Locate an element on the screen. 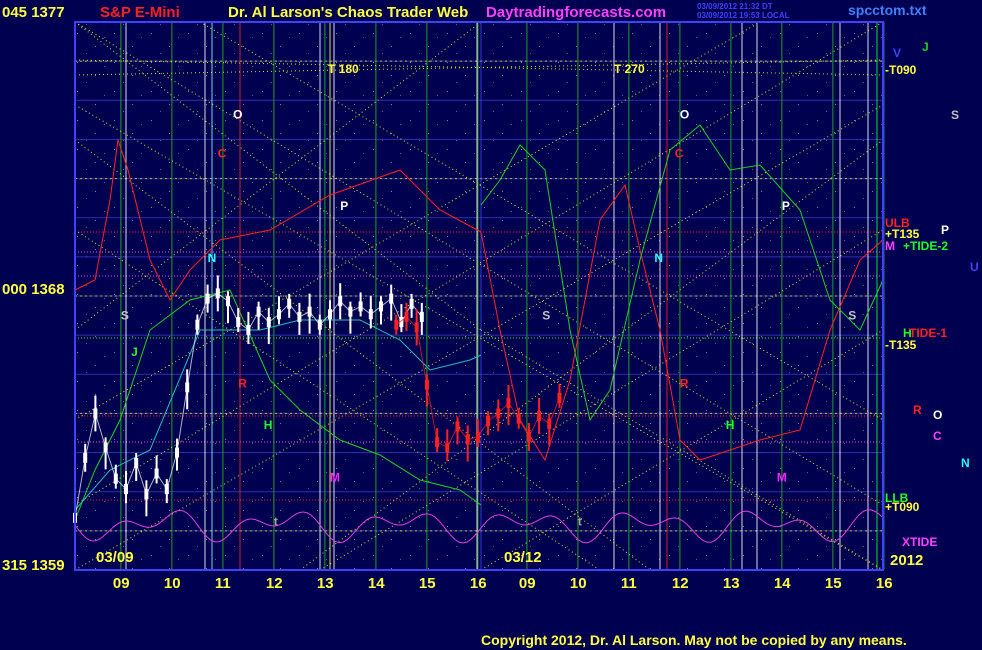 The image size is (982, 650). label-s: S is located at coordinates (955, 115).